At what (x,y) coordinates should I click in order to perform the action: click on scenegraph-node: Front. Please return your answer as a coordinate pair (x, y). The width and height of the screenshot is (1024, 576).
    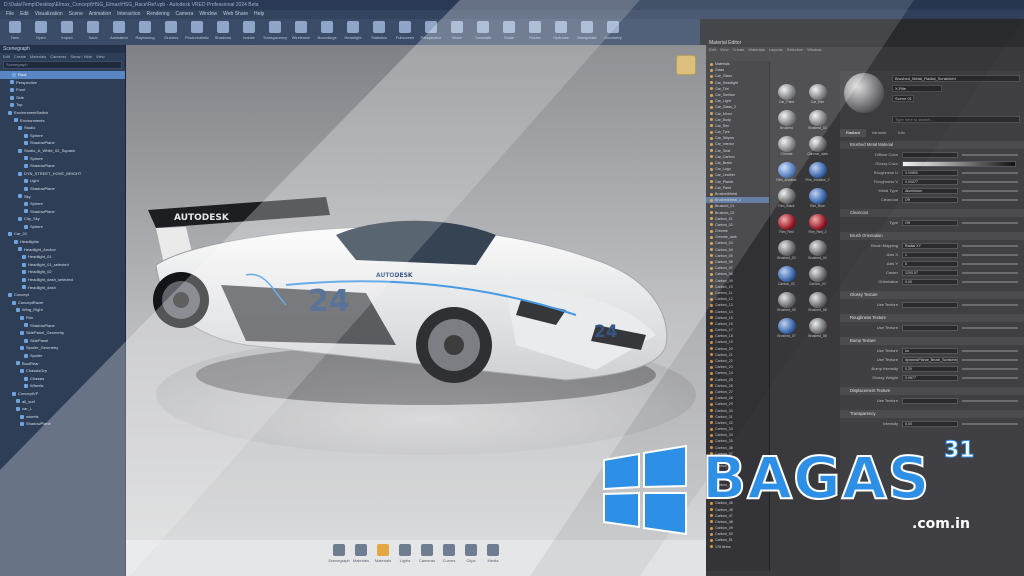
    Looking at the image, I should click on (62, 90).